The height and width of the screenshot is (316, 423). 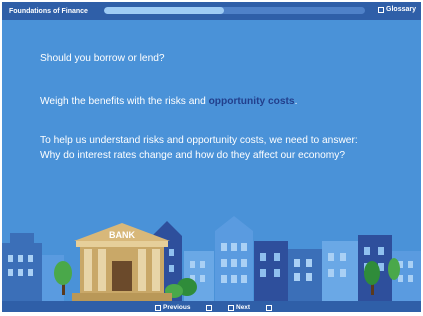 I want to click on course-title: Foundations of Finance, so click(x=48, y=11).